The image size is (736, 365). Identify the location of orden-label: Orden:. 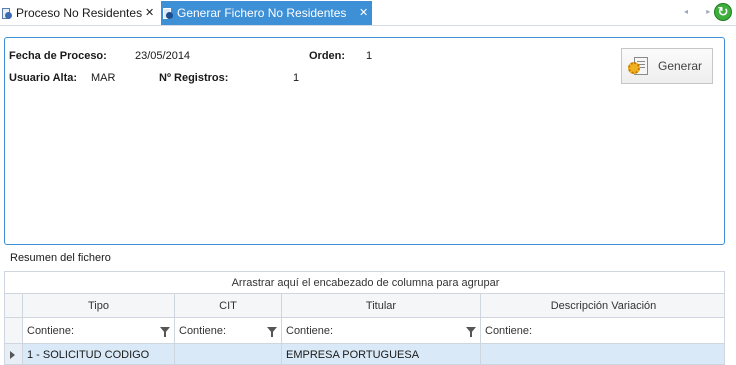
(327, 56).